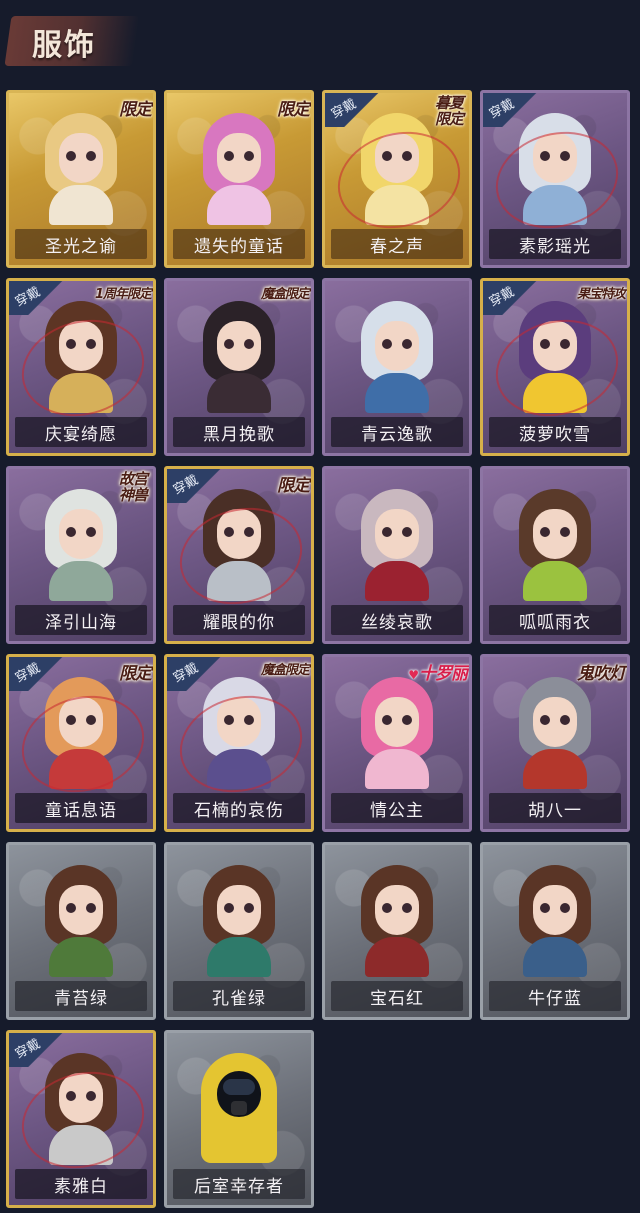 The image size is (640, 1213). I want to click on costume-name: 庆宴绮愿, so click(81, 432).